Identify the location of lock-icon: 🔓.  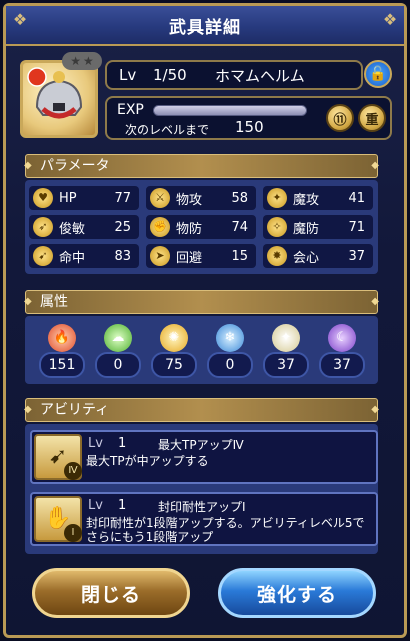
(378, 74).